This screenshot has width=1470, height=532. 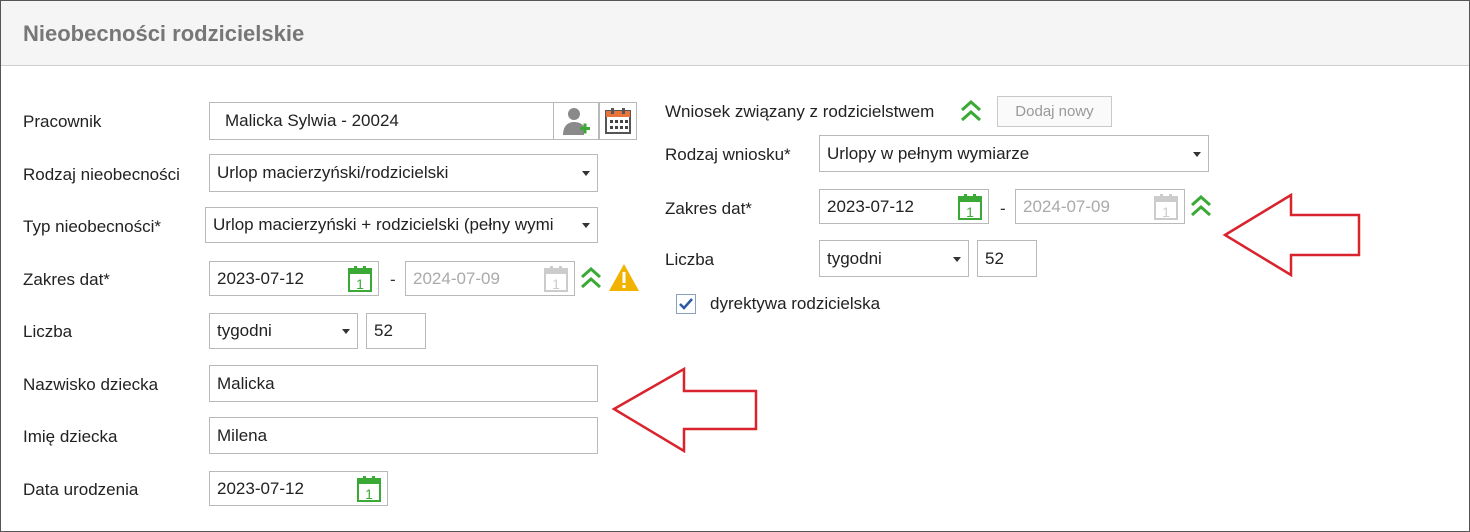 I want to click on employee-label: Pracownik, so click(x=62, y=121).